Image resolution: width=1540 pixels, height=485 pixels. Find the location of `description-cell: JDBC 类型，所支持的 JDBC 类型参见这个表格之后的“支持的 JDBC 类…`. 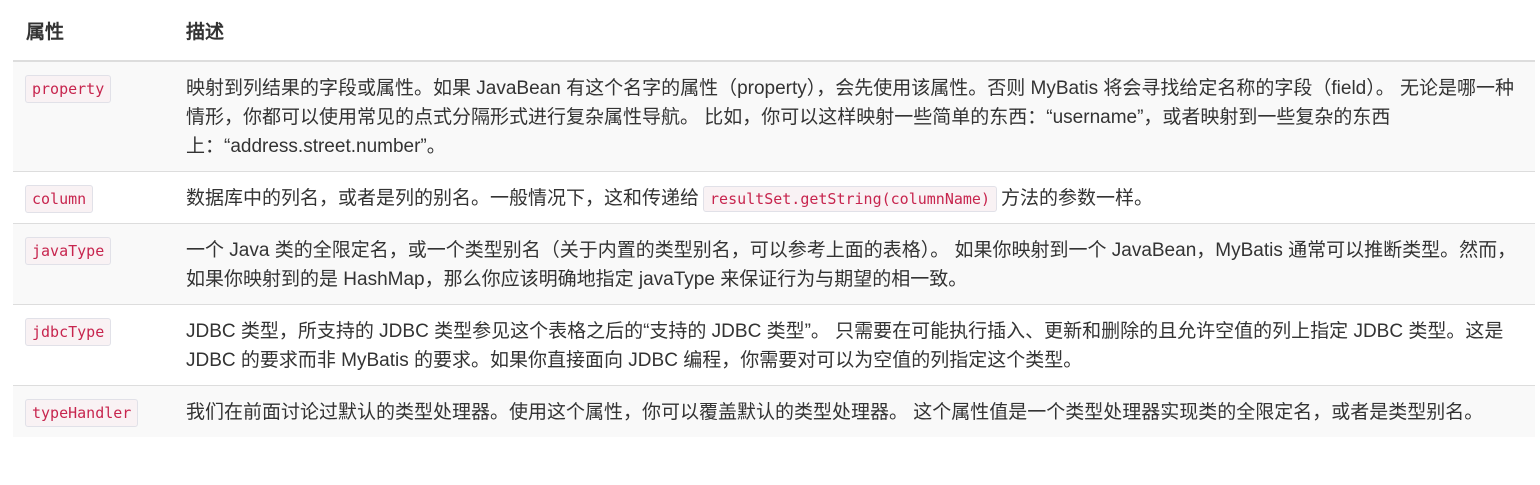

description-cell: JDBC 类型，所支持的 JDBC 类型参见这个表格之后的“支持的 JDBC 类… is located at coordinates (854, 345).